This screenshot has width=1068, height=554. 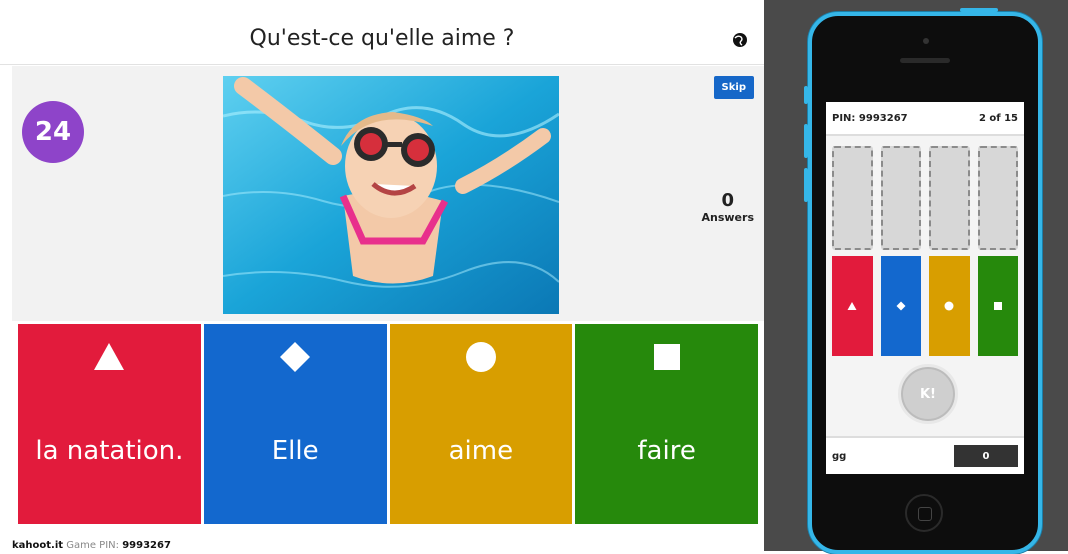 What do you see at coordinates (925, 198) in the screenshot?
I see `answer-slots` at bounding box center [925, 198].